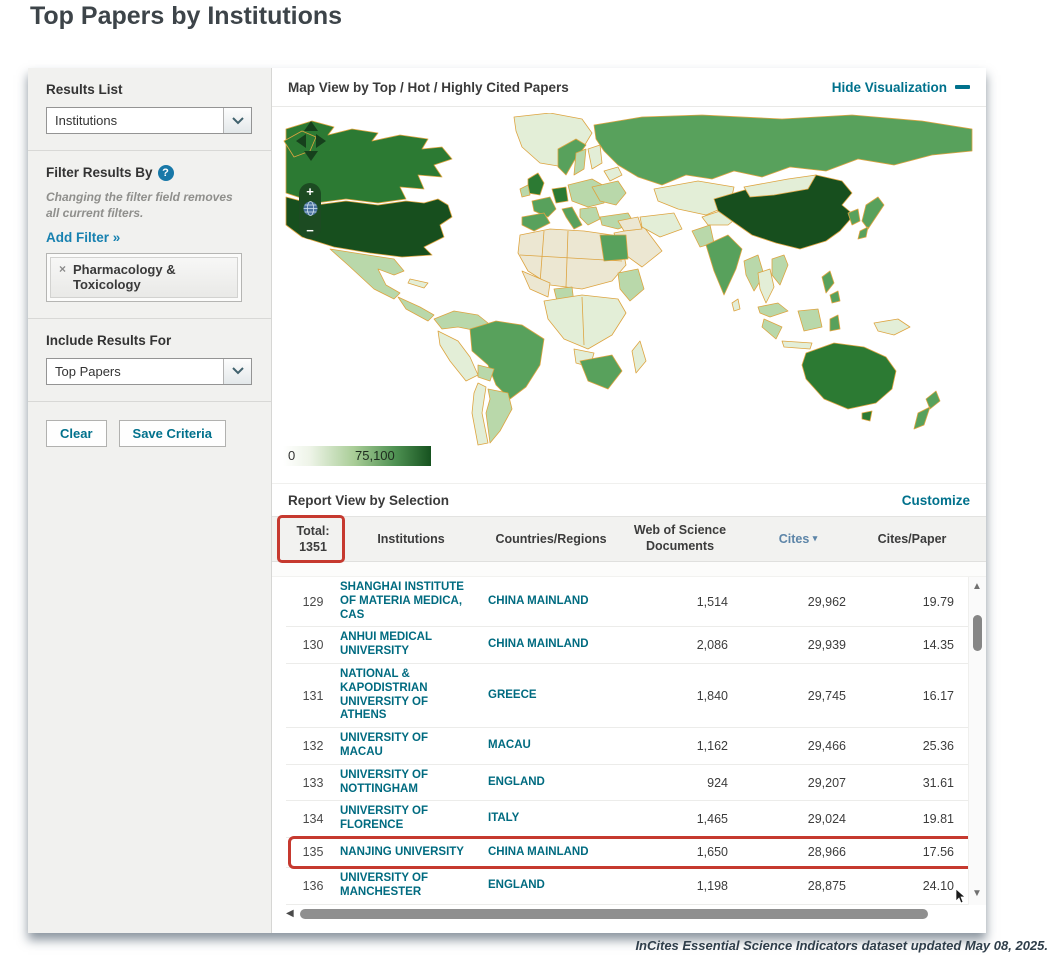 The width and height of the screenshot is (1056, 962). I want to click on row-institution-link: UNIVERSITY OF NOTTINGHAM, so click(411, 783).